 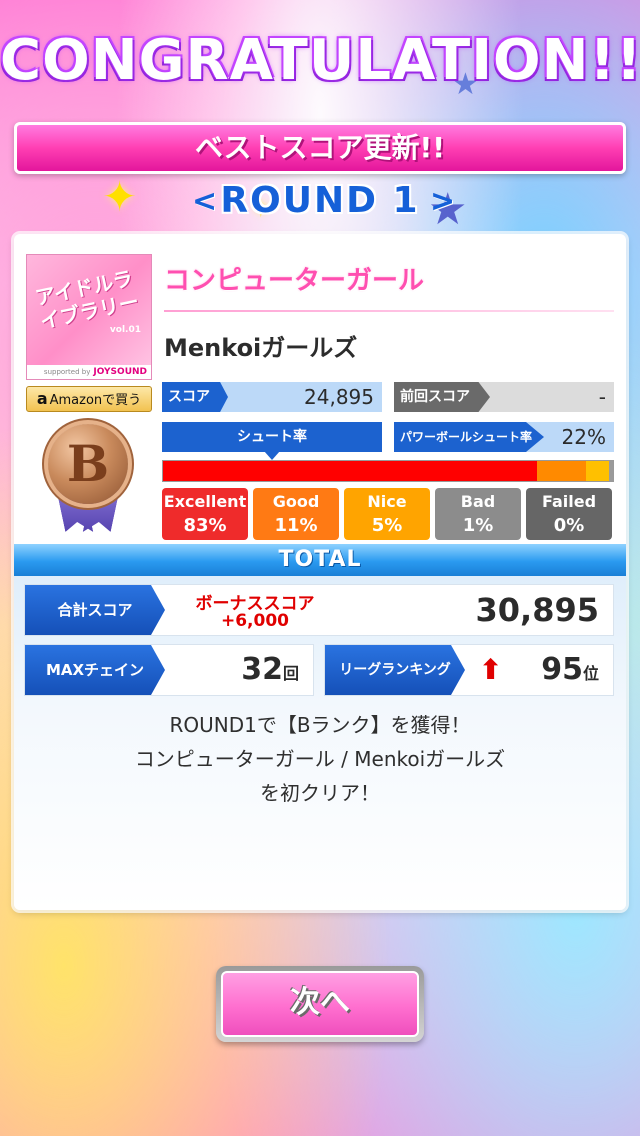 What do you see at coordinates (504, 397) in the screenshot?
I see `prev-score-box: 前回スコア -` at bounding box center [504, 397].